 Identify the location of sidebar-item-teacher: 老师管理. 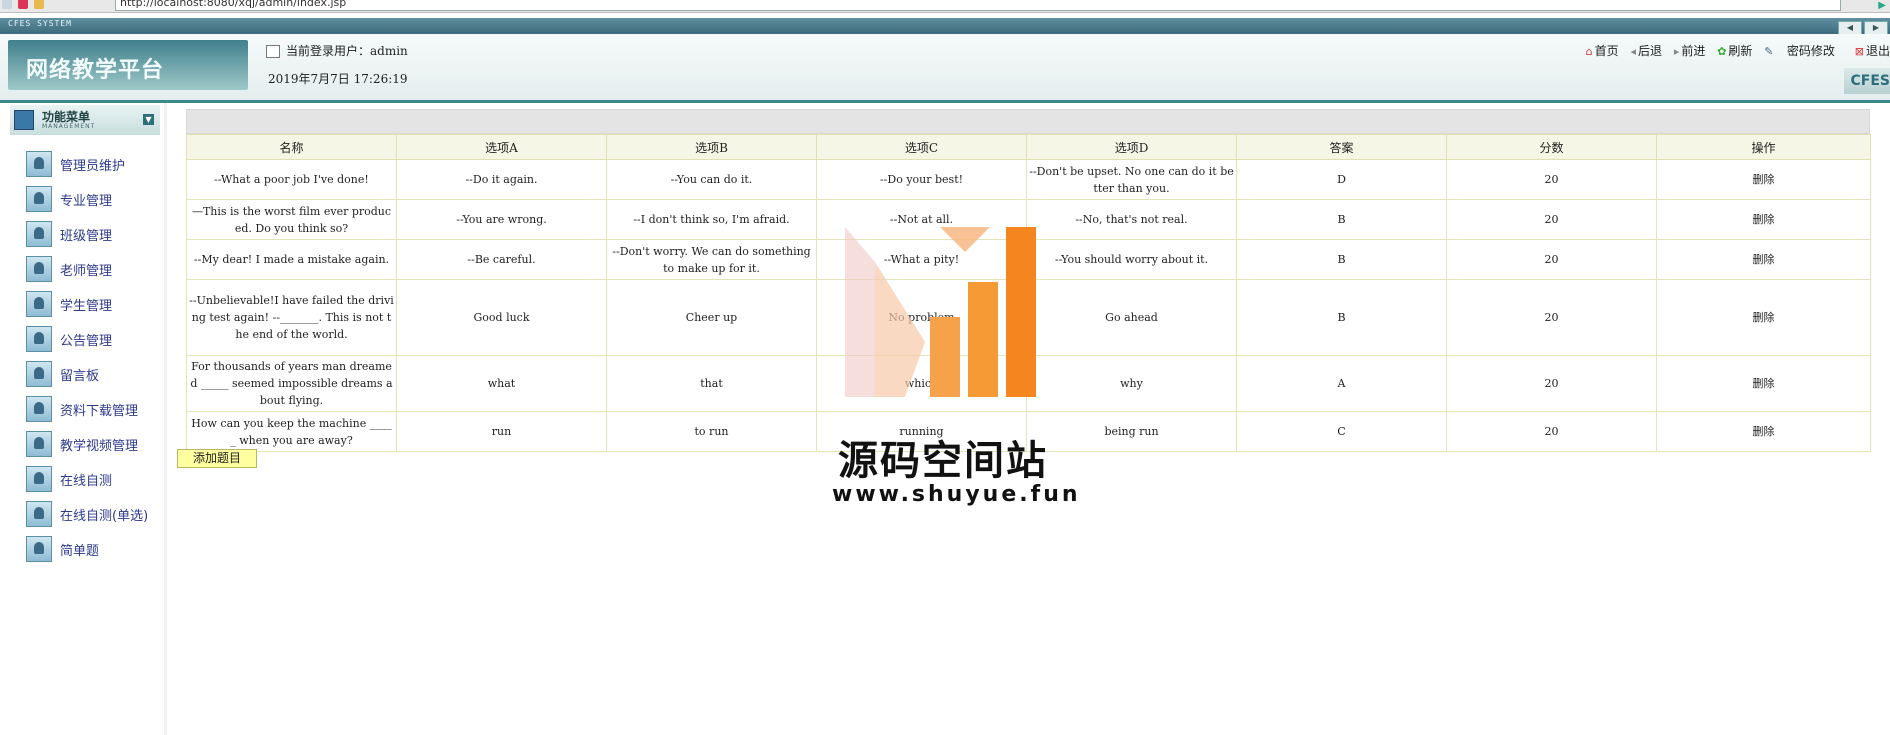
(96, 268).